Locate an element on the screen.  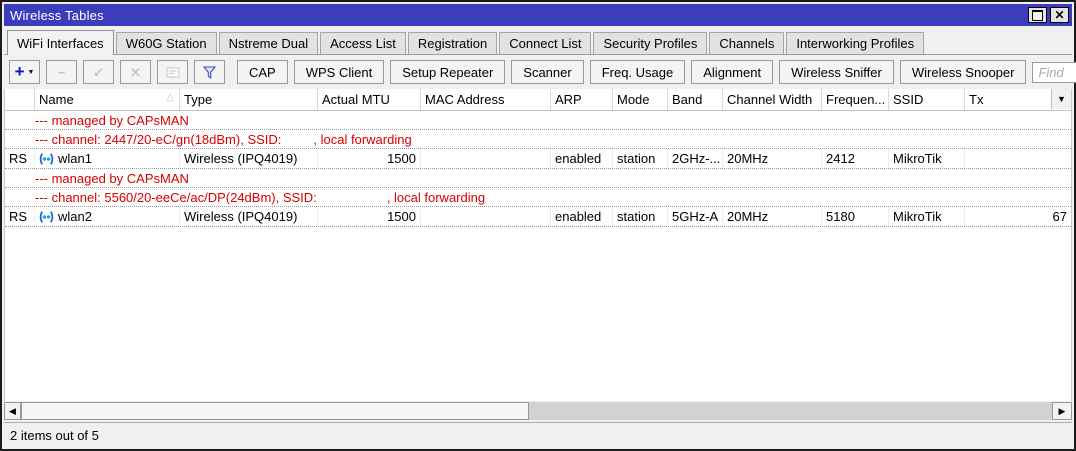
wps-client-button: WPS Client is located at coordinates (339, 72).